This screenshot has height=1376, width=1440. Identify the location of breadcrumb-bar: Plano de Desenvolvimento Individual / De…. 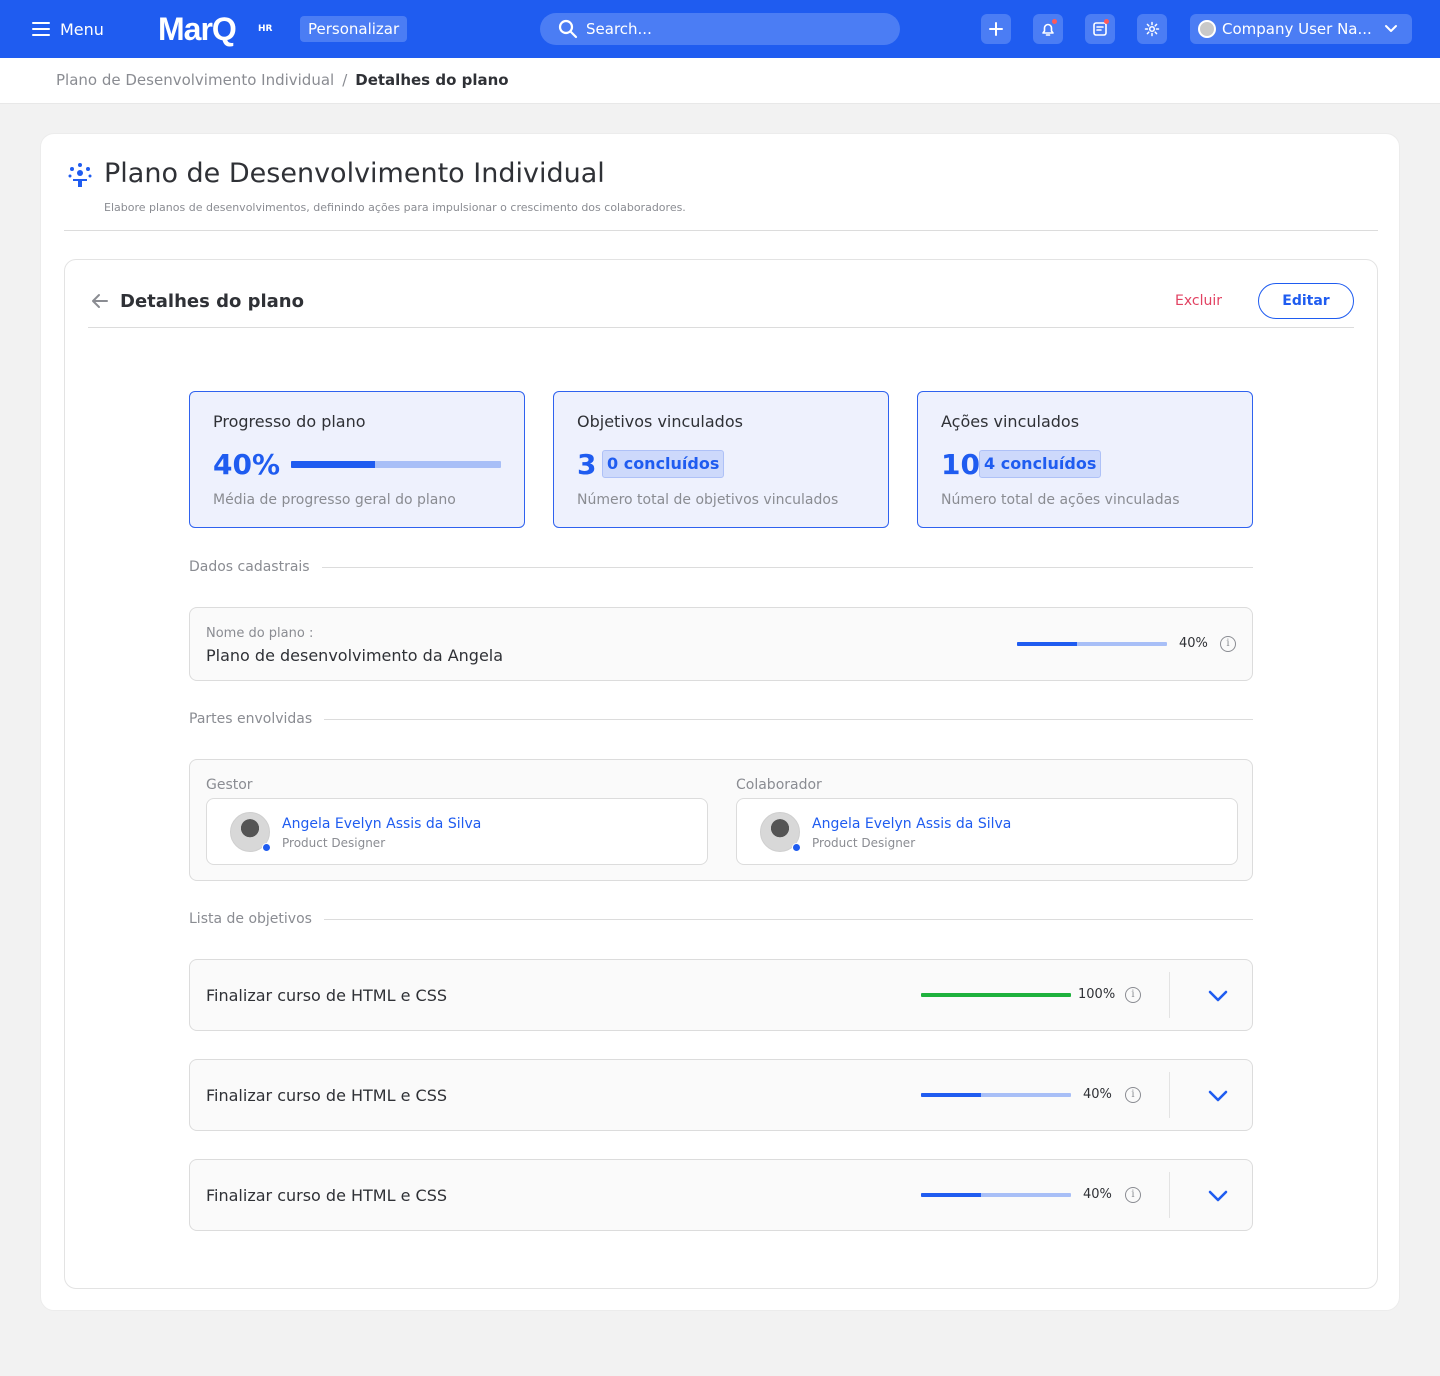
(720, 81).